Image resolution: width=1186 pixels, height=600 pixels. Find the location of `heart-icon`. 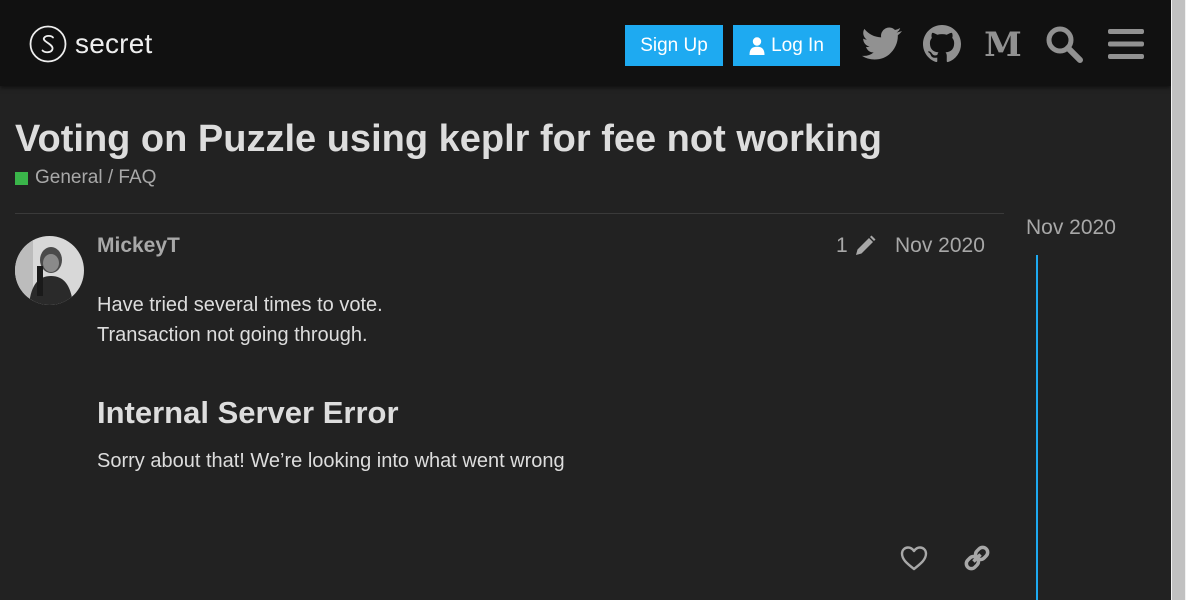

heart-icon is located at coordinates (914, 558).